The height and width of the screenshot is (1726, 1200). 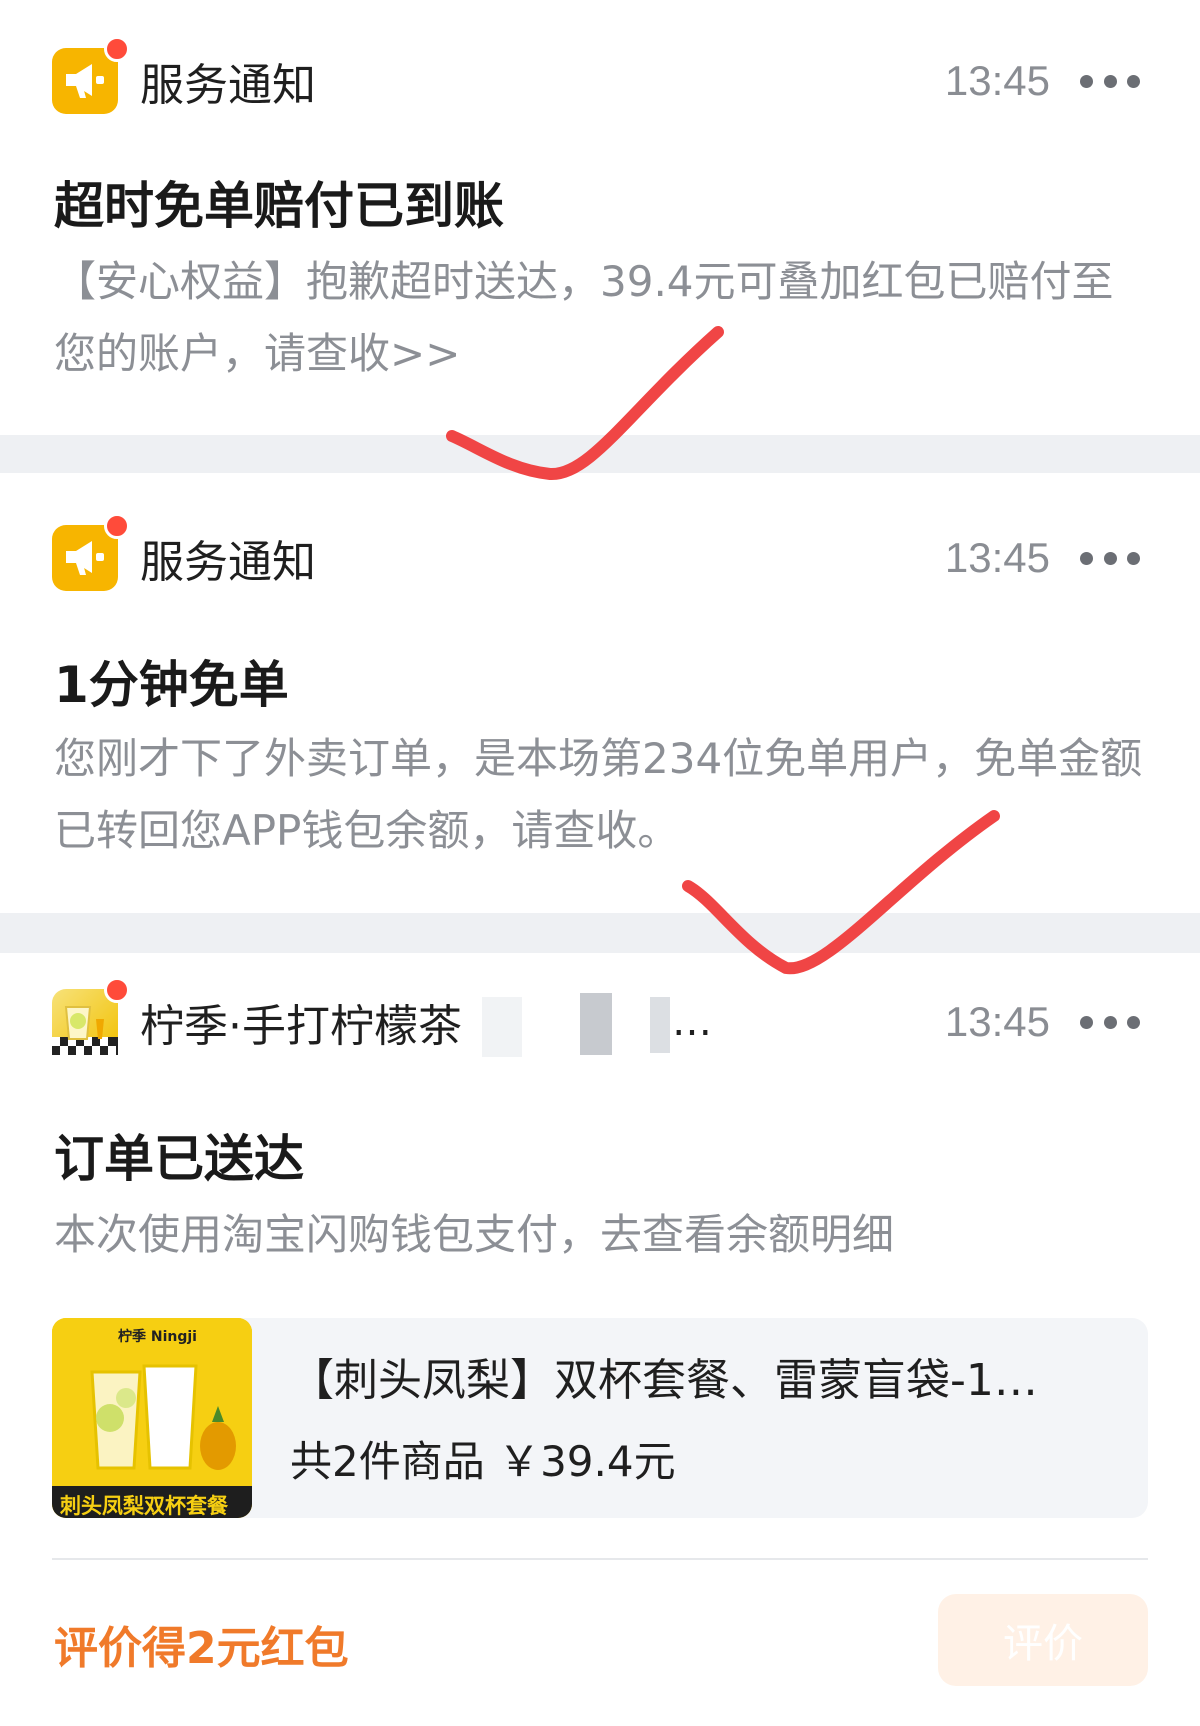 What do you see at coordinates (91, 1016) in the screenshot?
I see `shop-logo` at bounding box center [91, 1016].